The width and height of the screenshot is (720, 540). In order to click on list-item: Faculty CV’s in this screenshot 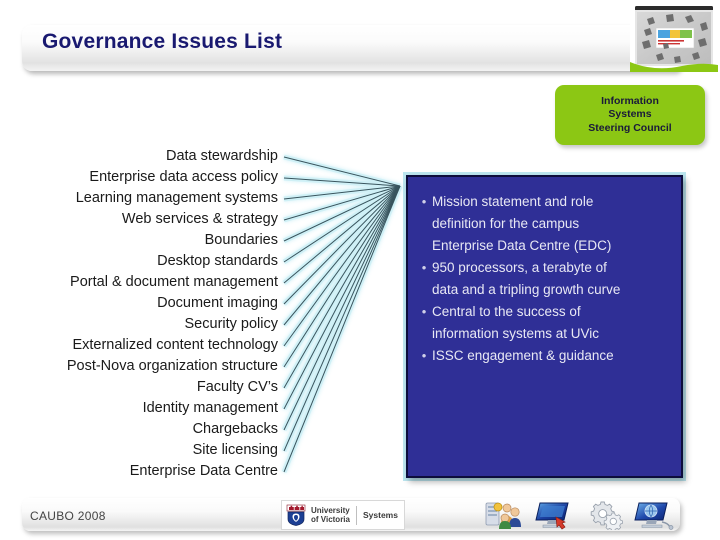, I will do `click(144, 387)`.